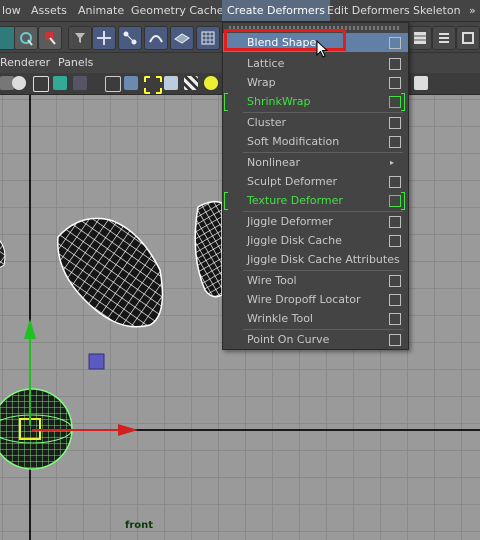  I want to click on panel-menu-panels: Panels, so click(75, 63).